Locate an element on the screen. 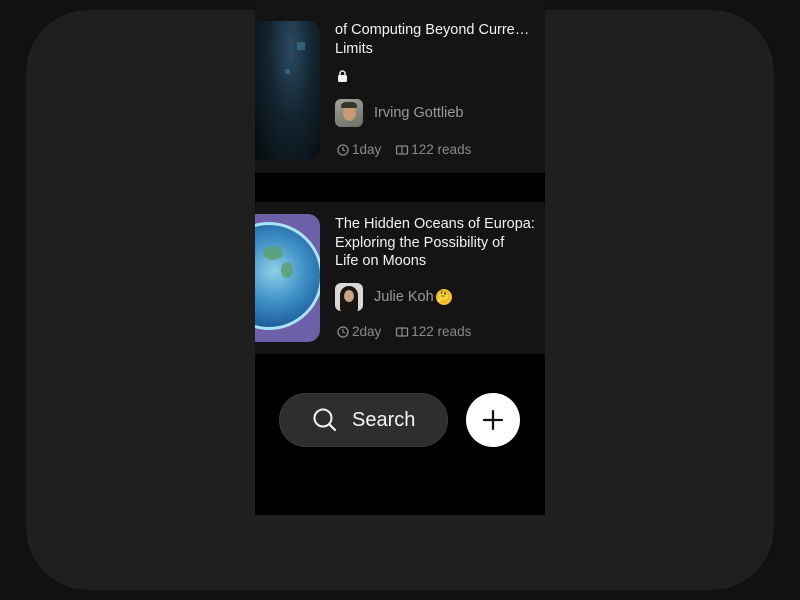  article-author: Julie Koh 🤔 is located at coordinates (393, 297).